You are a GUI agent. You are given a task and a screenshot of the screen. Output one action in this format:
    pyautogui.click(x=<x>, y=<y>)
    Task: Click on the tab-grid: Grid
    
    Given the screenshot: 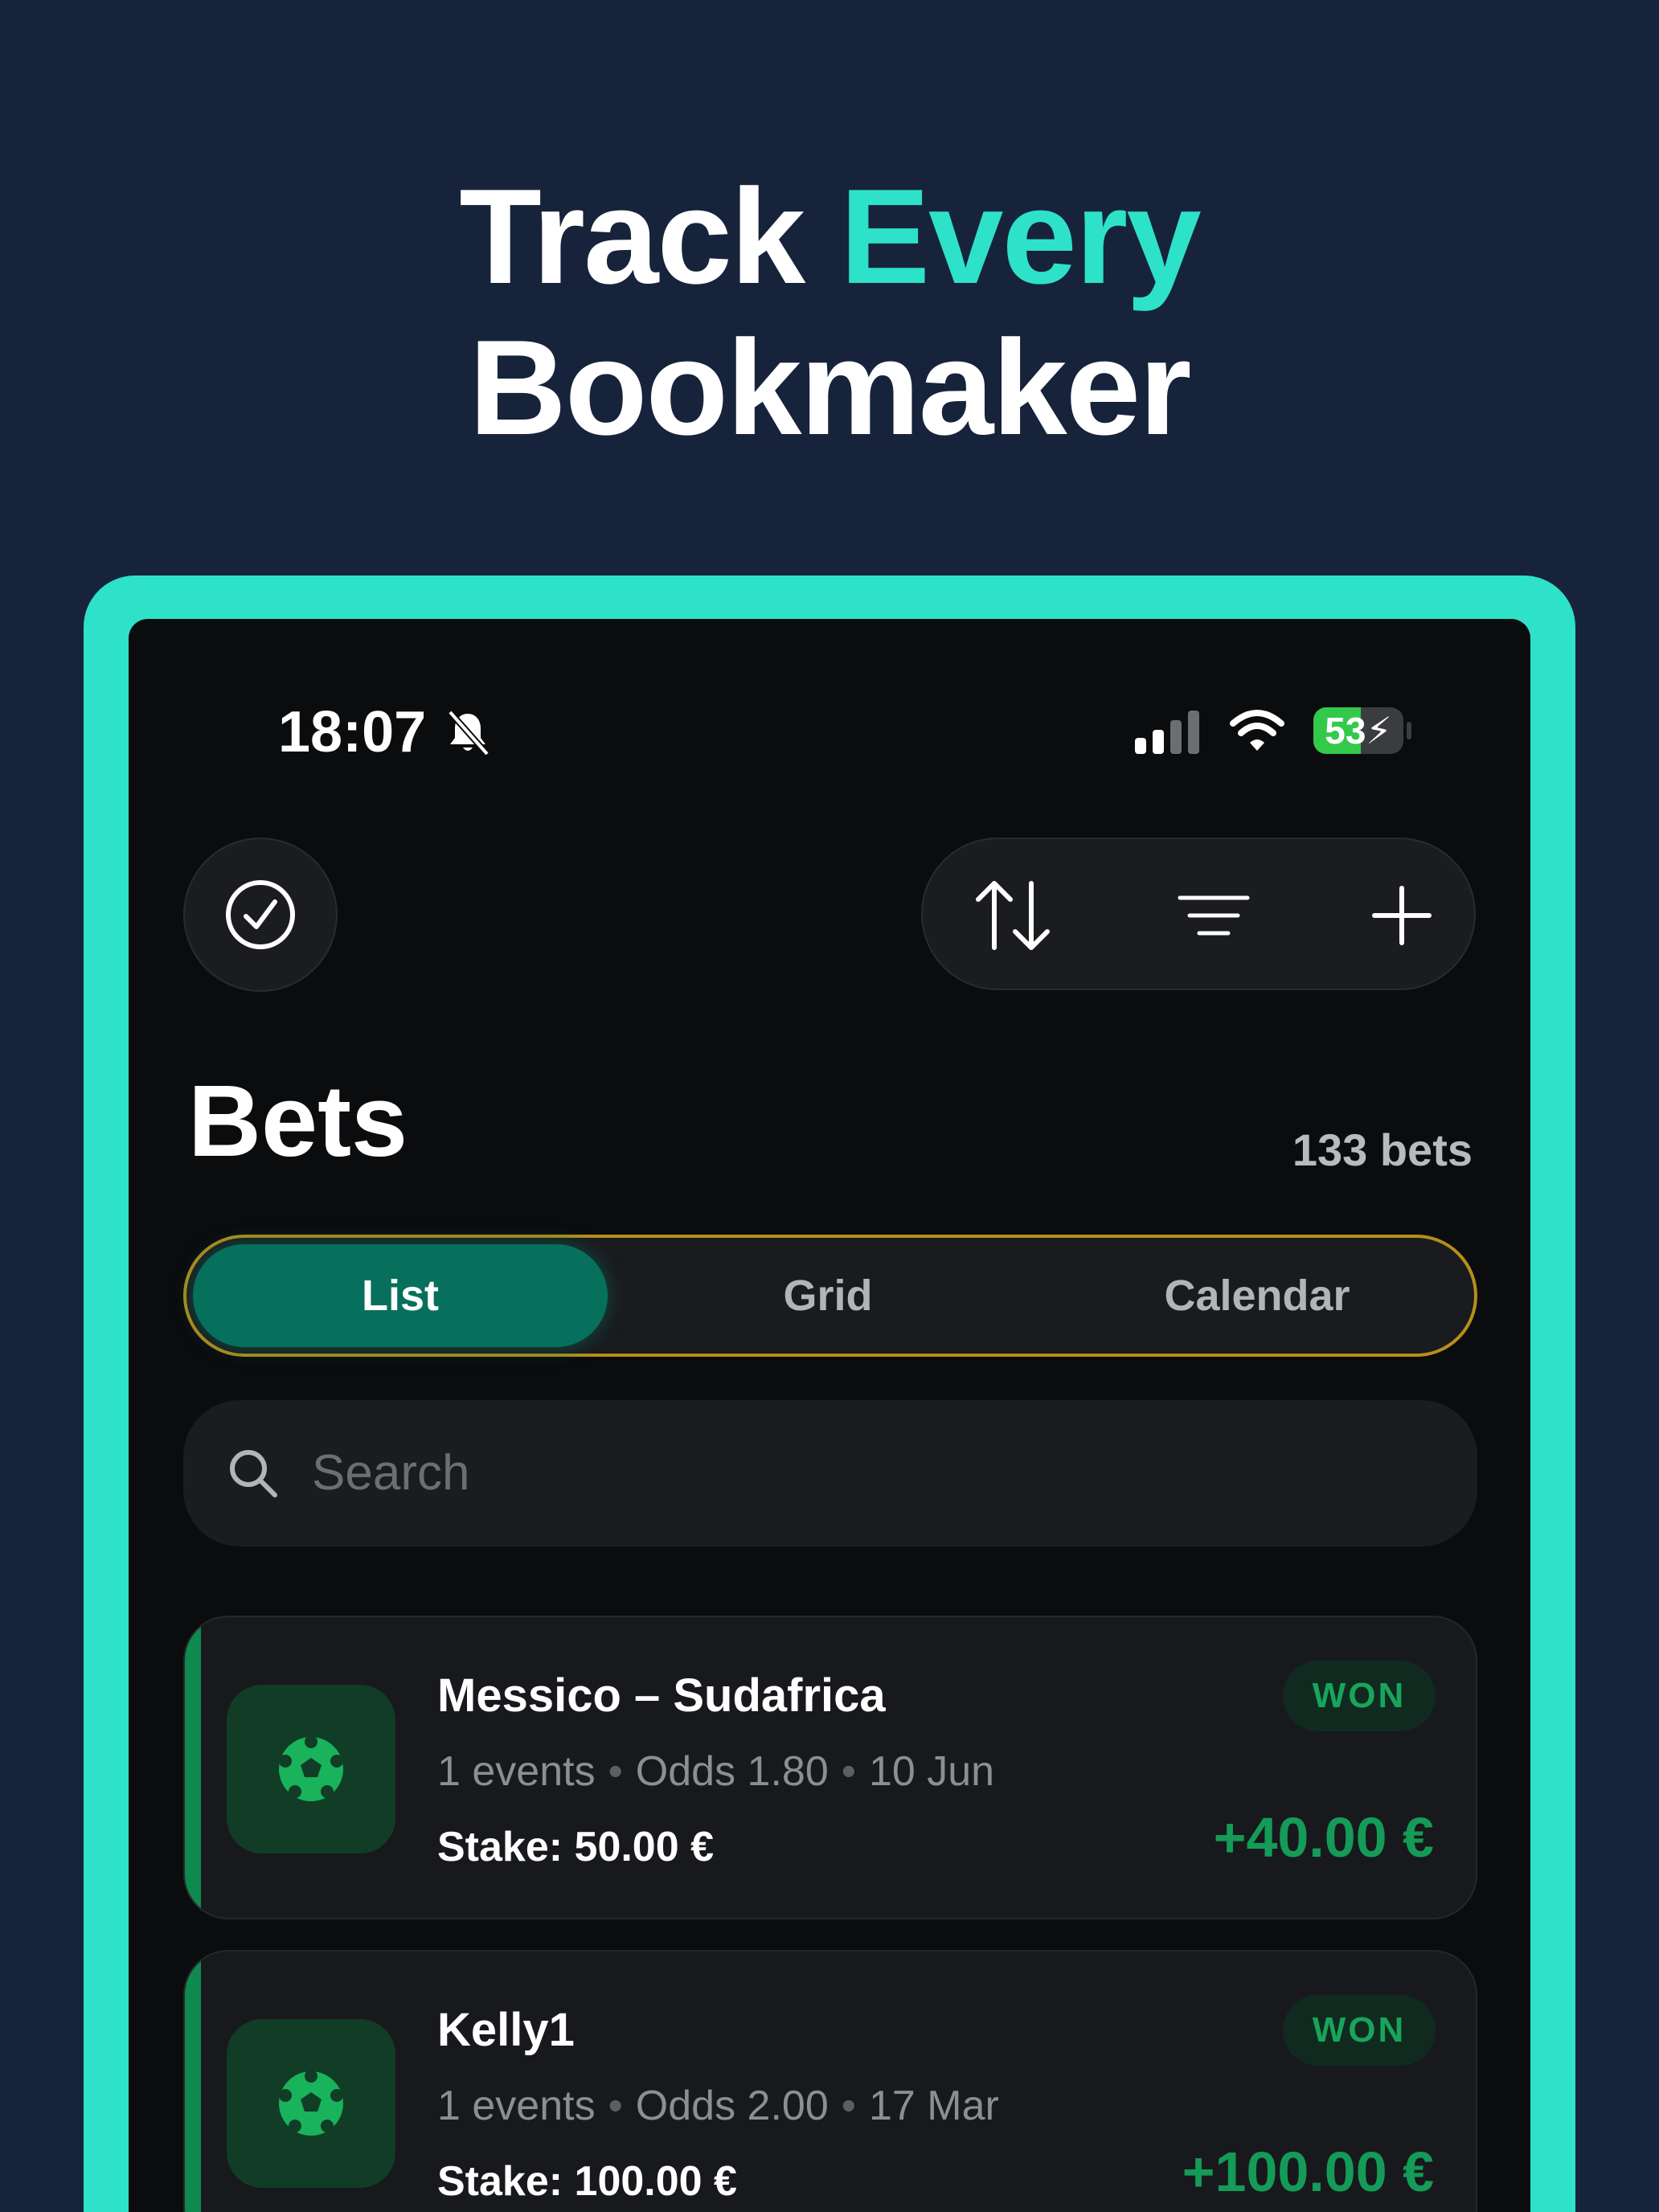 What is the action you would take?
    pyautogui.click(x=828, y=1295)
    